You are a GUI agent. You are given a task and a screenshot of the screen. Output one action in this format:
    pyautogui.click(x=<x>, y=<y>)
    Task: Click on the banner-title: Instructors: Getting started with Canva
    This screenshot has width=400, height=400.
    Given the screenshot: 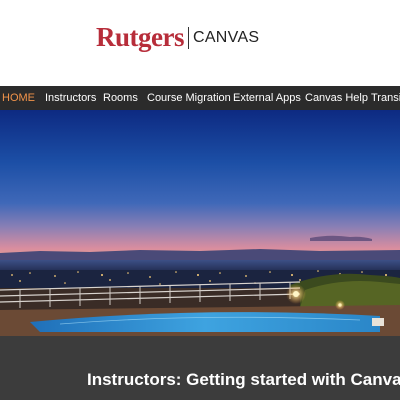 What is the action you would take?
    pyautogui.click(x=243, y=379)
    